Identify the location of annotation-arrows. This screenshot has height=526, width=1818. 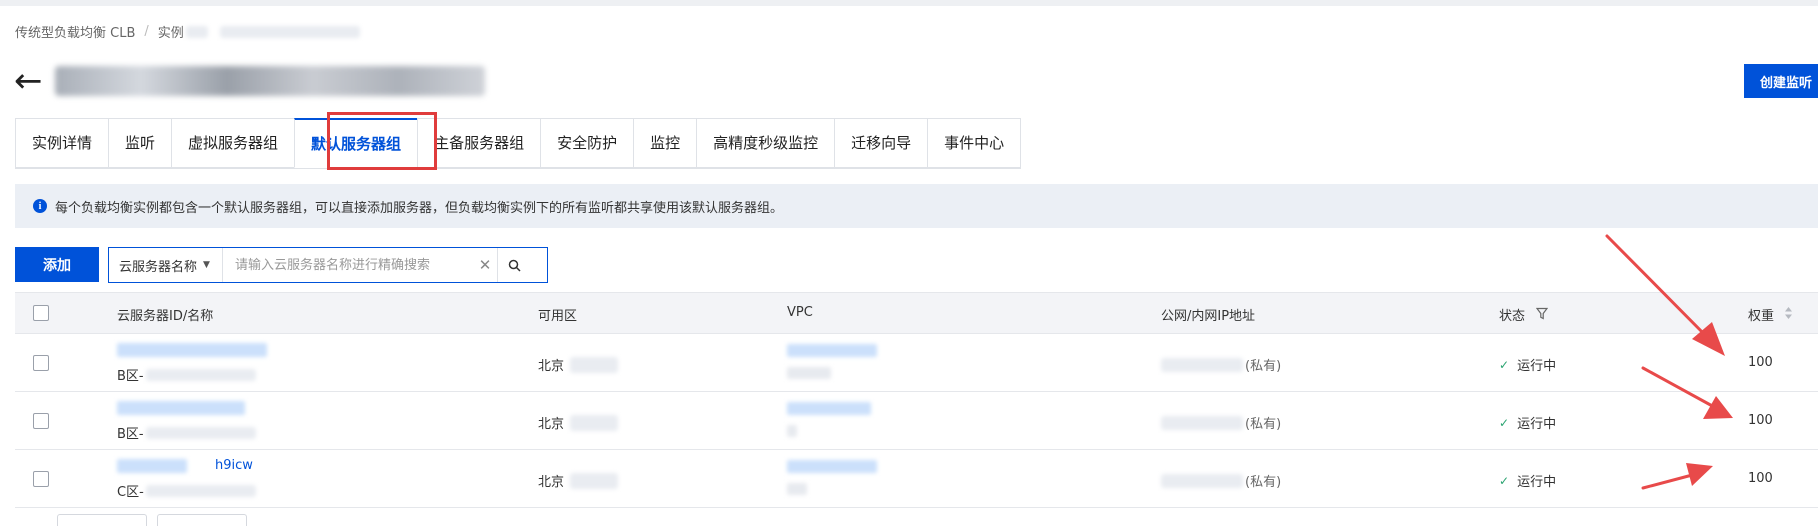
(1669, 362).